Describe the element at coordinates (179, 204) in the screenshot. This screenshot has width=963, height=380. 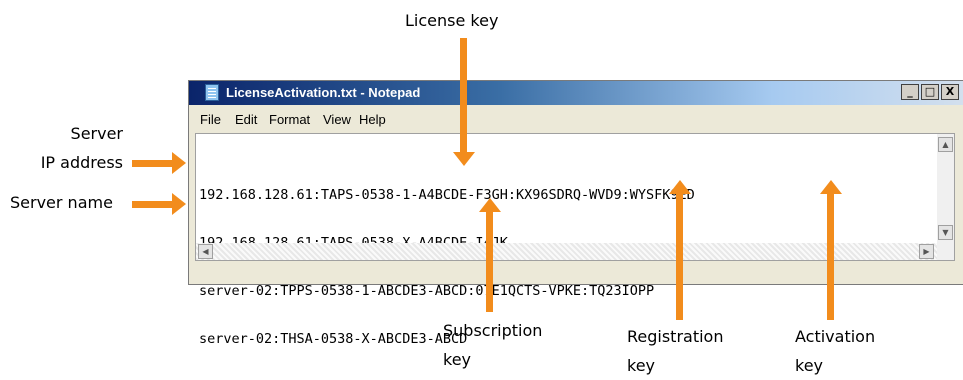
I see `server-name-arrowhead` at that location.